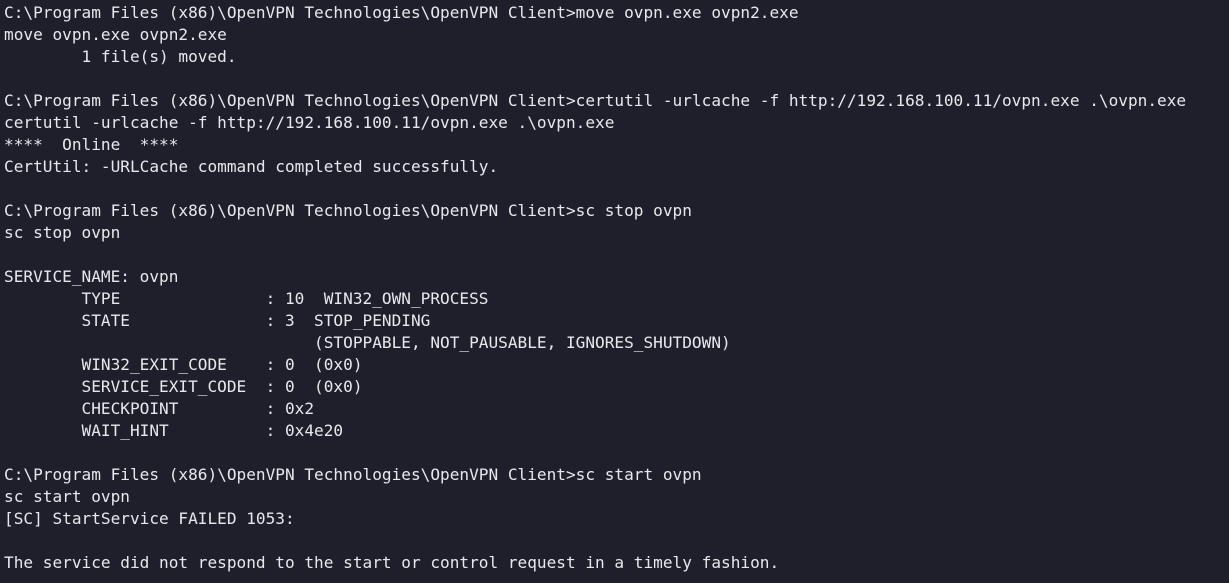  What do you see at coordinates (115, 34) in the screenshot?
I see `terminal-line: move ovpn.exe ovpn2.exe` at bounding box center [115, 34].